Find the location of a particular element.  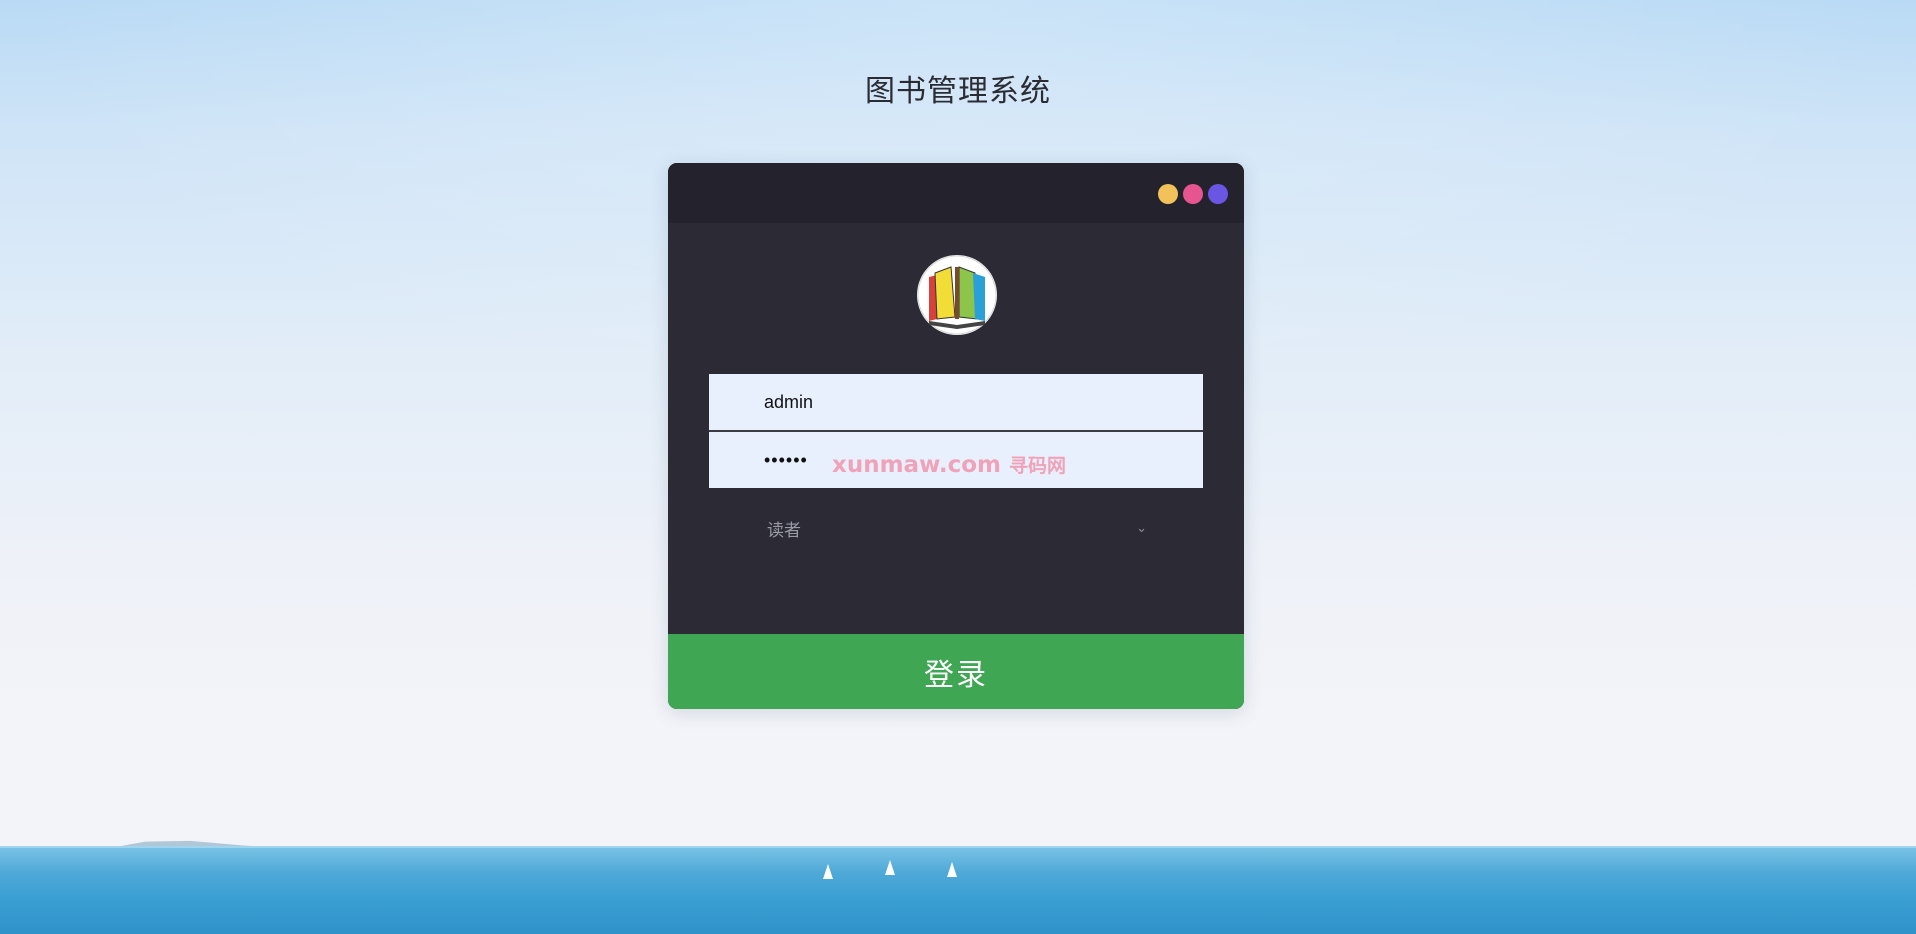

card-titlebar is located at coordinates (956, 193).